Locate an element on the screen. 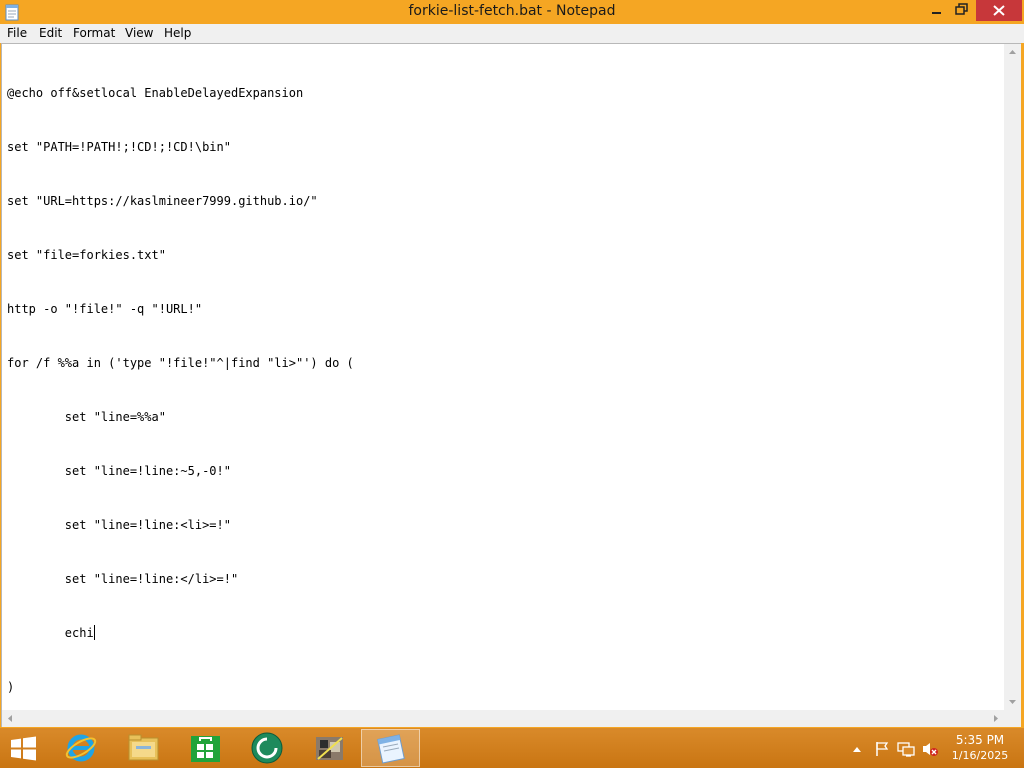  close-button is located at coordinates (999, 10).